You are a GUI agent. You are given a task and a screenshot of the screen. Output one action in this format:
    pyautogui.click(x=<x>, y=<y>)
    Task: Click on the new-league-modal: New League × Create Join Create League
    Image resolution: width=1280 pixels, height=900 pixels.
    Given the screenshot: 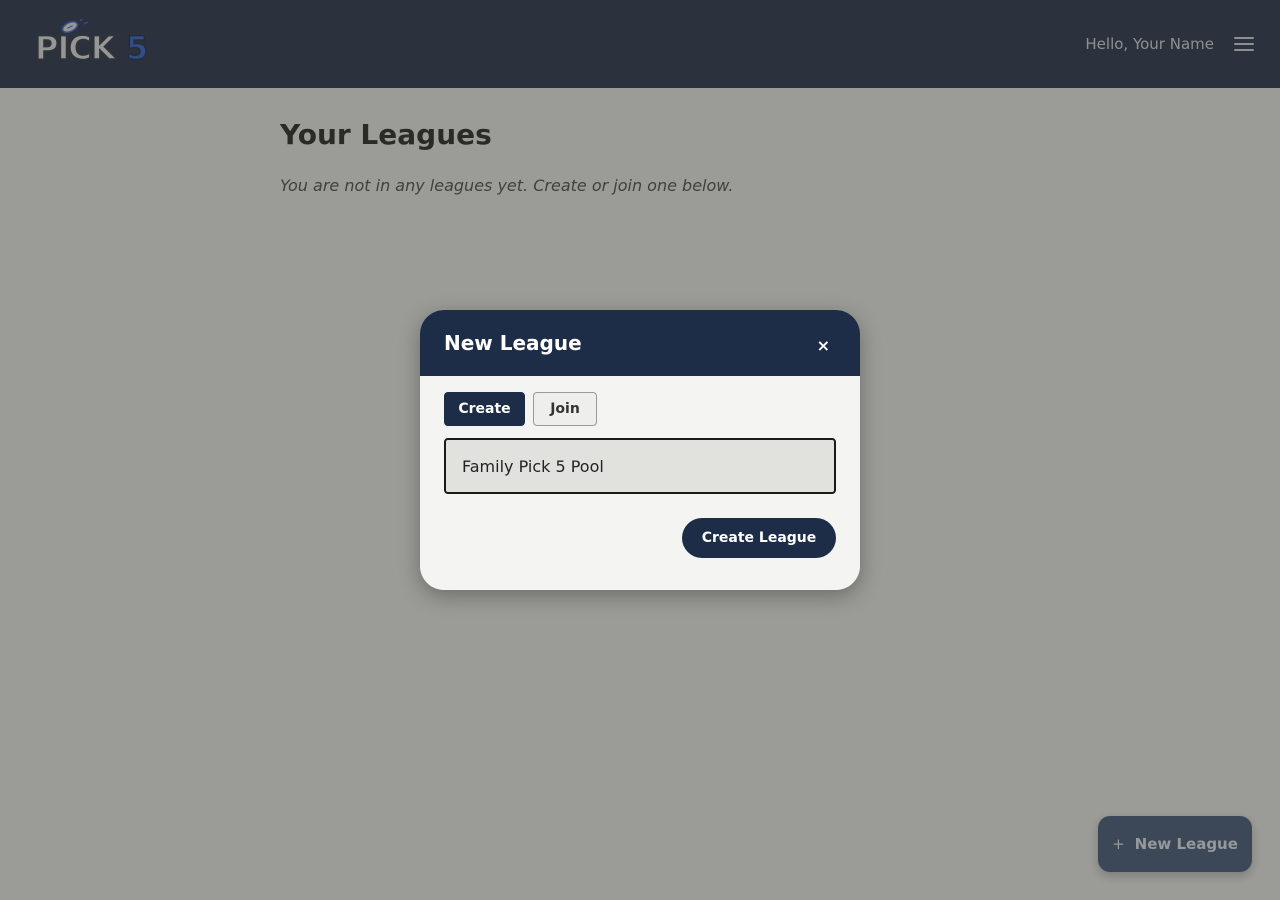 What is the action you would take?
    pyautogui.click(x=640, y=450)
    